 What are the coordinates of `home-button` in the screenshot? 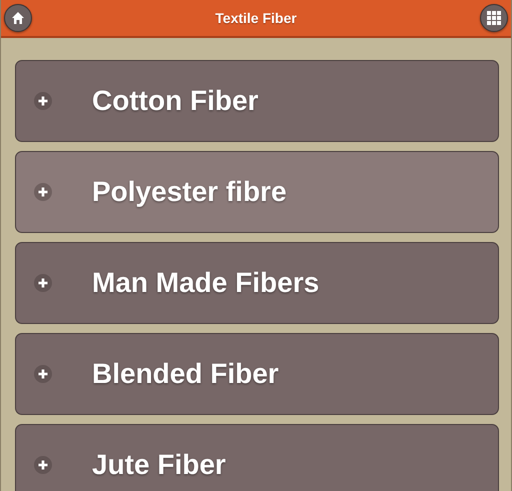 It's located at (18, 18).